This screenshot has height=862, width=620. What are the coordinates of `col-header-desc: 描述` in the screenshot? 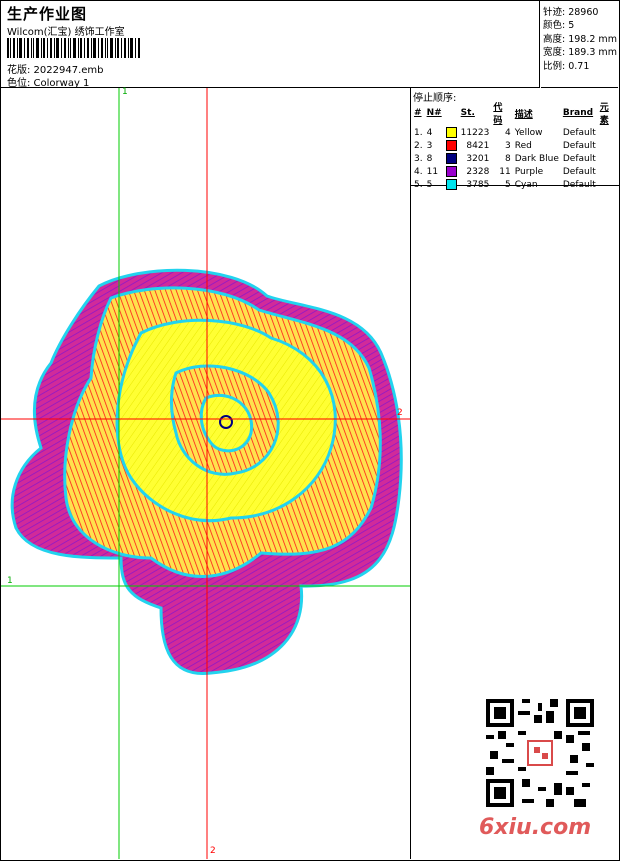 It's located at (523, 114).